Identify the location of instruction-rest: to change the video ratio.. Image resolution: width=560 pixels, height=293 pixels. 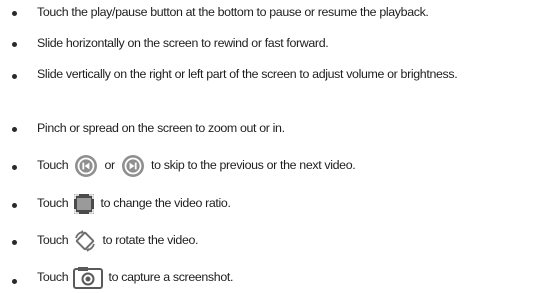
(165, 203).